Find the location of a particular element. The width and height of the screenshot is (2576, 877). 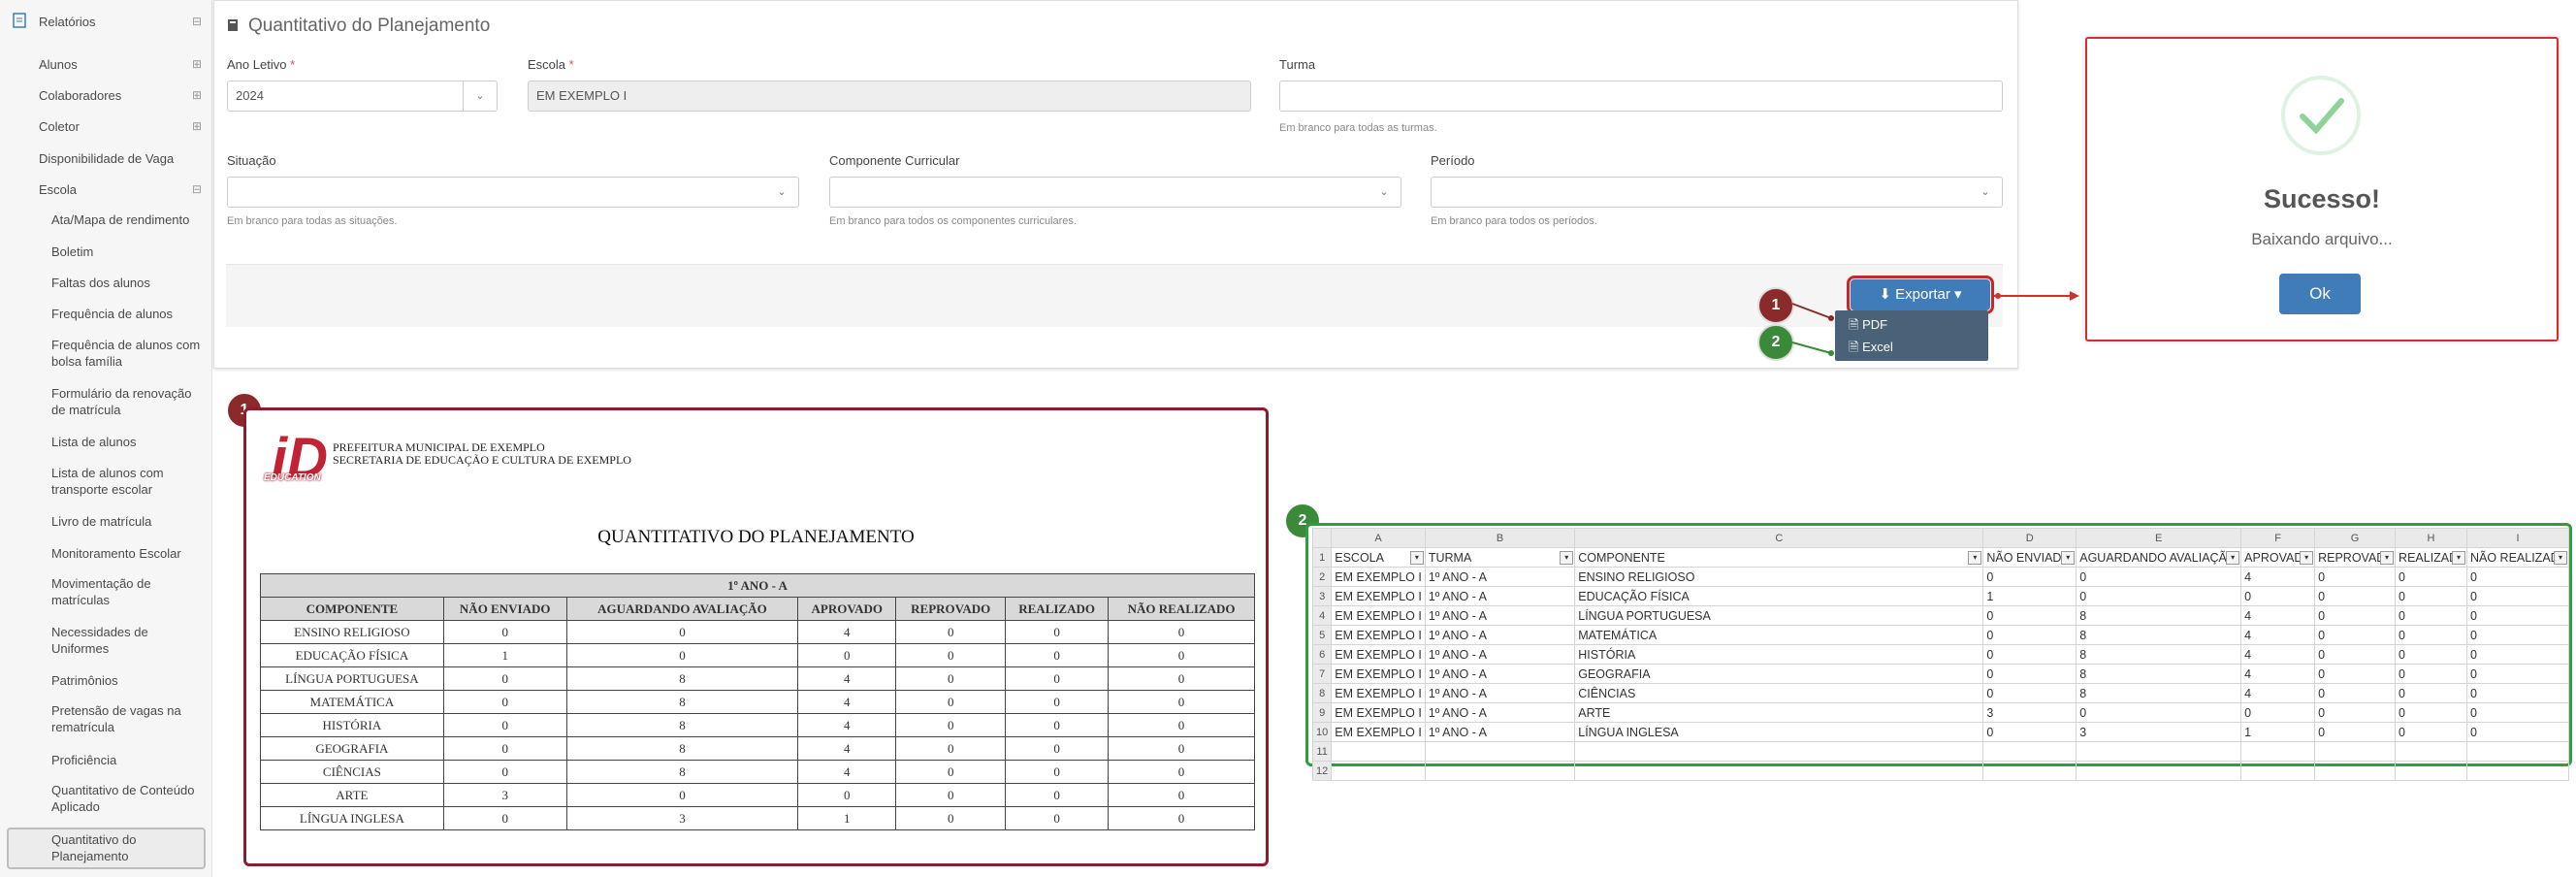

sidebar-item-colaboradores: Colaboradores is located at coordinates (80, 95).